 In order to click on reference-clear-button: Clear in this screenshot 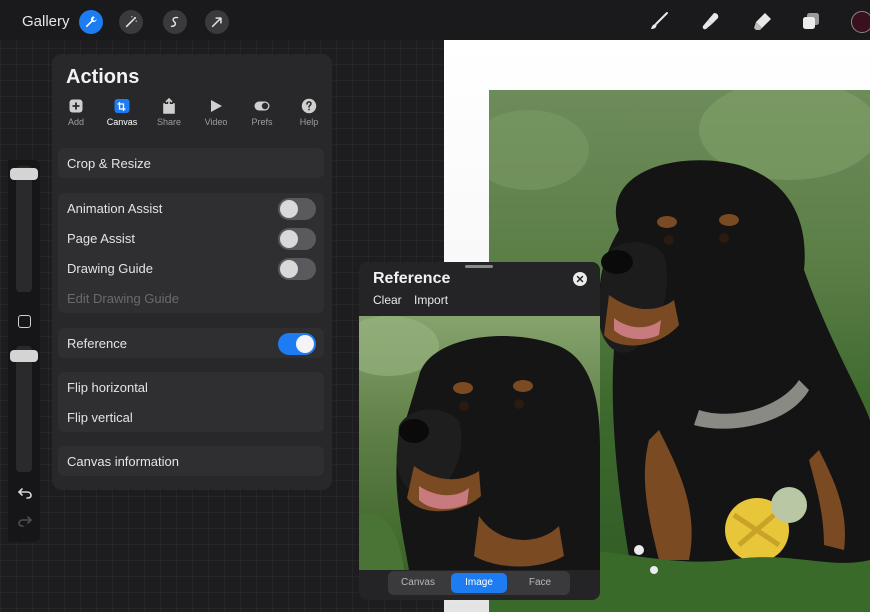, I will do `click(387, 300)`.